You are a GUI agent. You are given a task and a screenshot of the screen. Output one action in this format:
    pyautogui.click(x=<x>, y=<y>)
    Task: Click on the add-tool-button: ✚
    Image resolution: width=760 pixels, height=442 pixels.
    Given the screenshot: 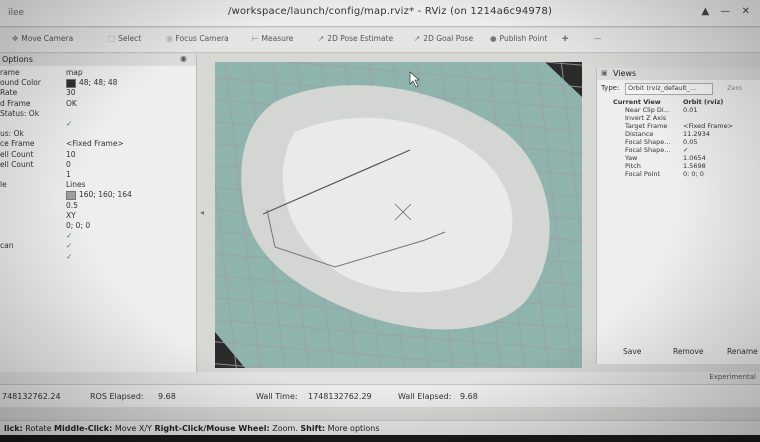 What is the action you would take?
    pyautogui.click(x=566, y=38)
    